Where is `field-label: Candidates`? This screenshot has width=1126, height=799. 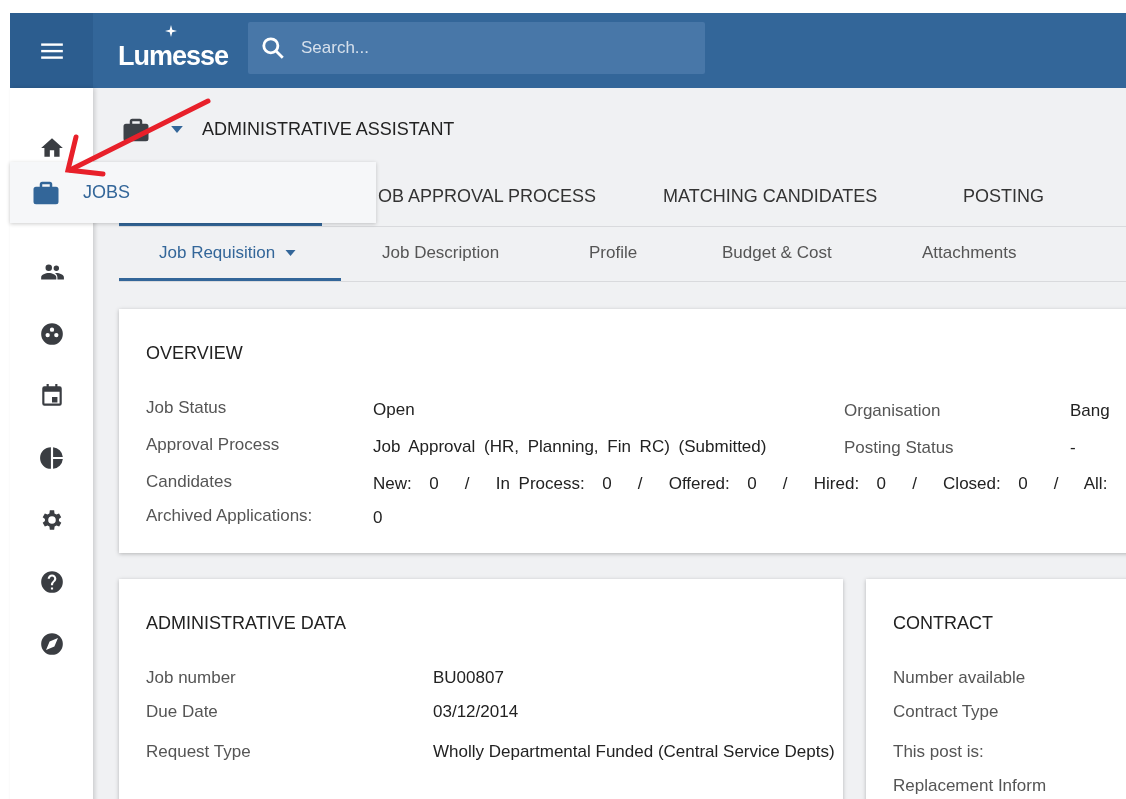 field-label: Candidates is located at coordinates (189, 482).